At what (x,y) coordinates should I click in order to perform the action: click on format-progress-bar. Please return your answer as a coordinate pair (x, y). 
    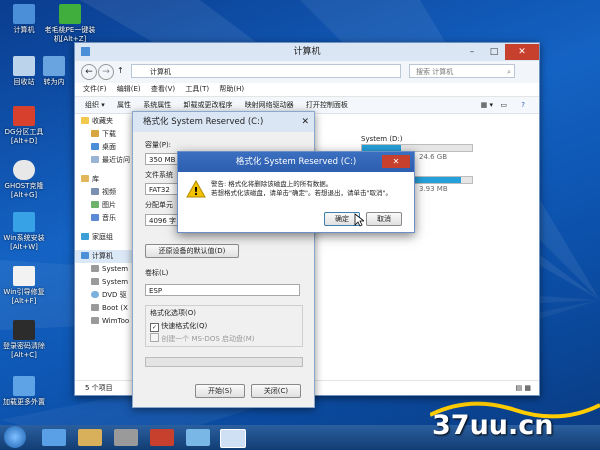
    Looking at the image, I should click on (224, 362).